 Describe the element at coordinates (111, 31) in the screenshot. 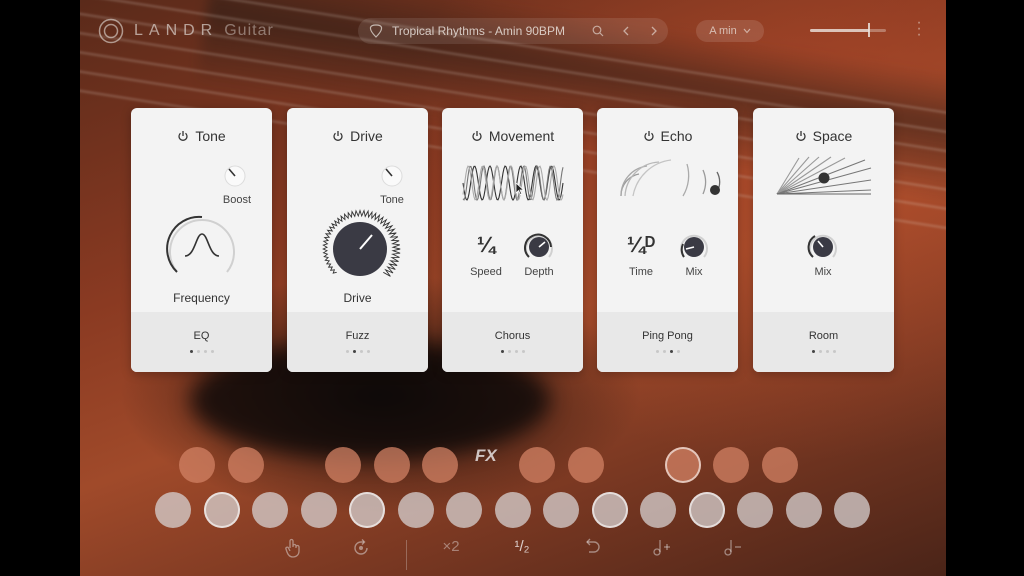

I see `landr-logo-icon` at that location.